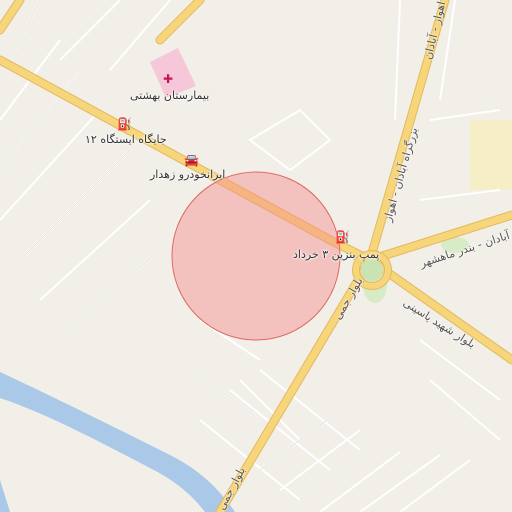  I want to click on poi-label-gas-station-3-khordad: پمپ بنزین ۳ خرداد, so click(336, 254).